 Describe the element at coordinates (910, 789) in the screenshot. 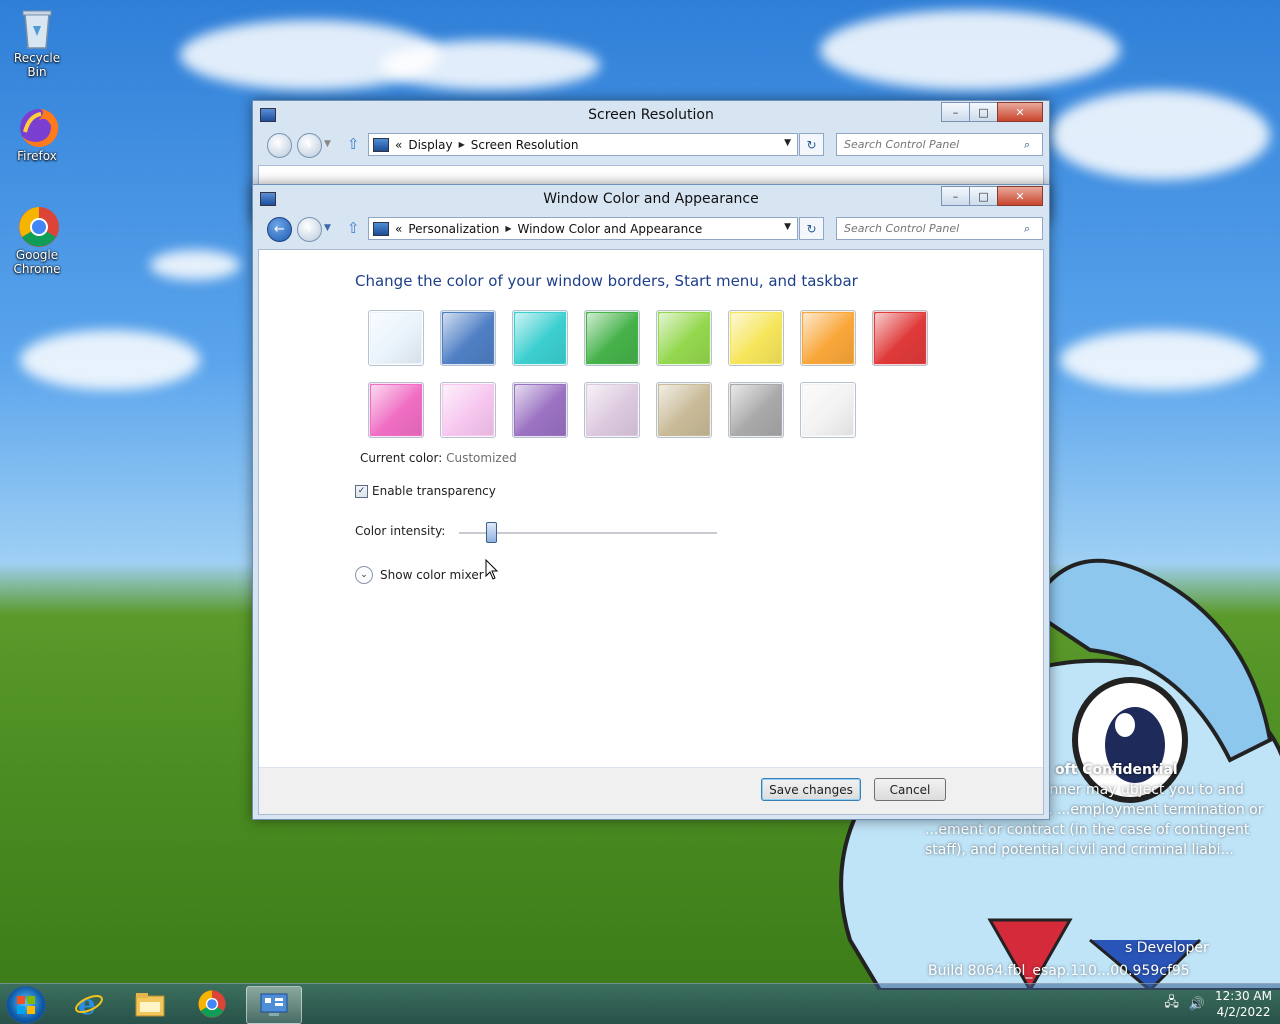

I see `cancel-button: Cancel` at that location.